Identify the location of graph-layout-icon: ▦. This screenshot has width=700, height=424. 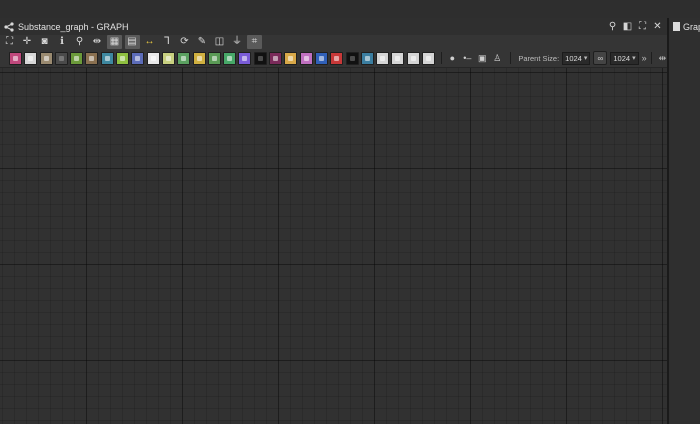
(114, 42).